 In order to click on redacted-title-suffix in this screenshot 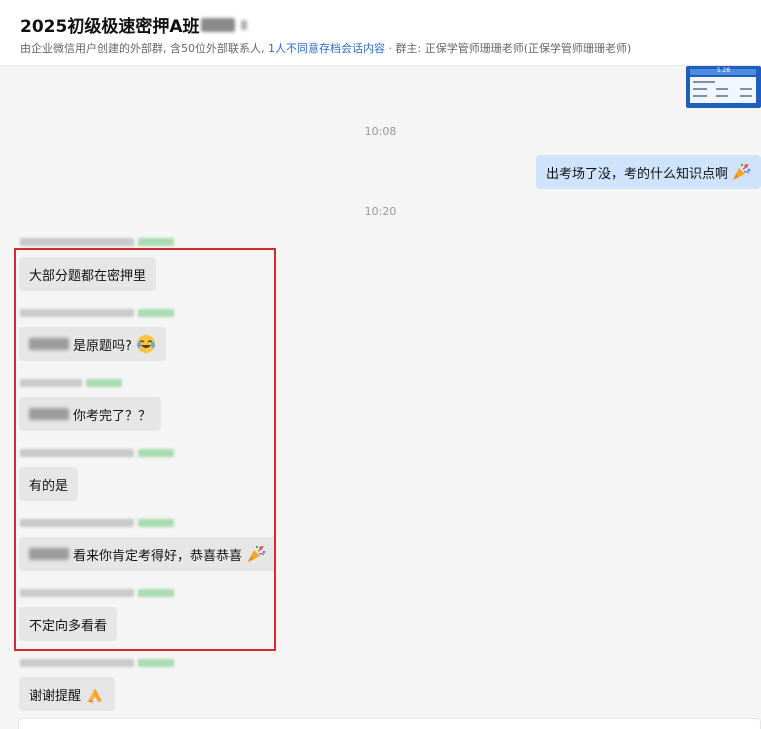, I will do `click(218, 24)`.